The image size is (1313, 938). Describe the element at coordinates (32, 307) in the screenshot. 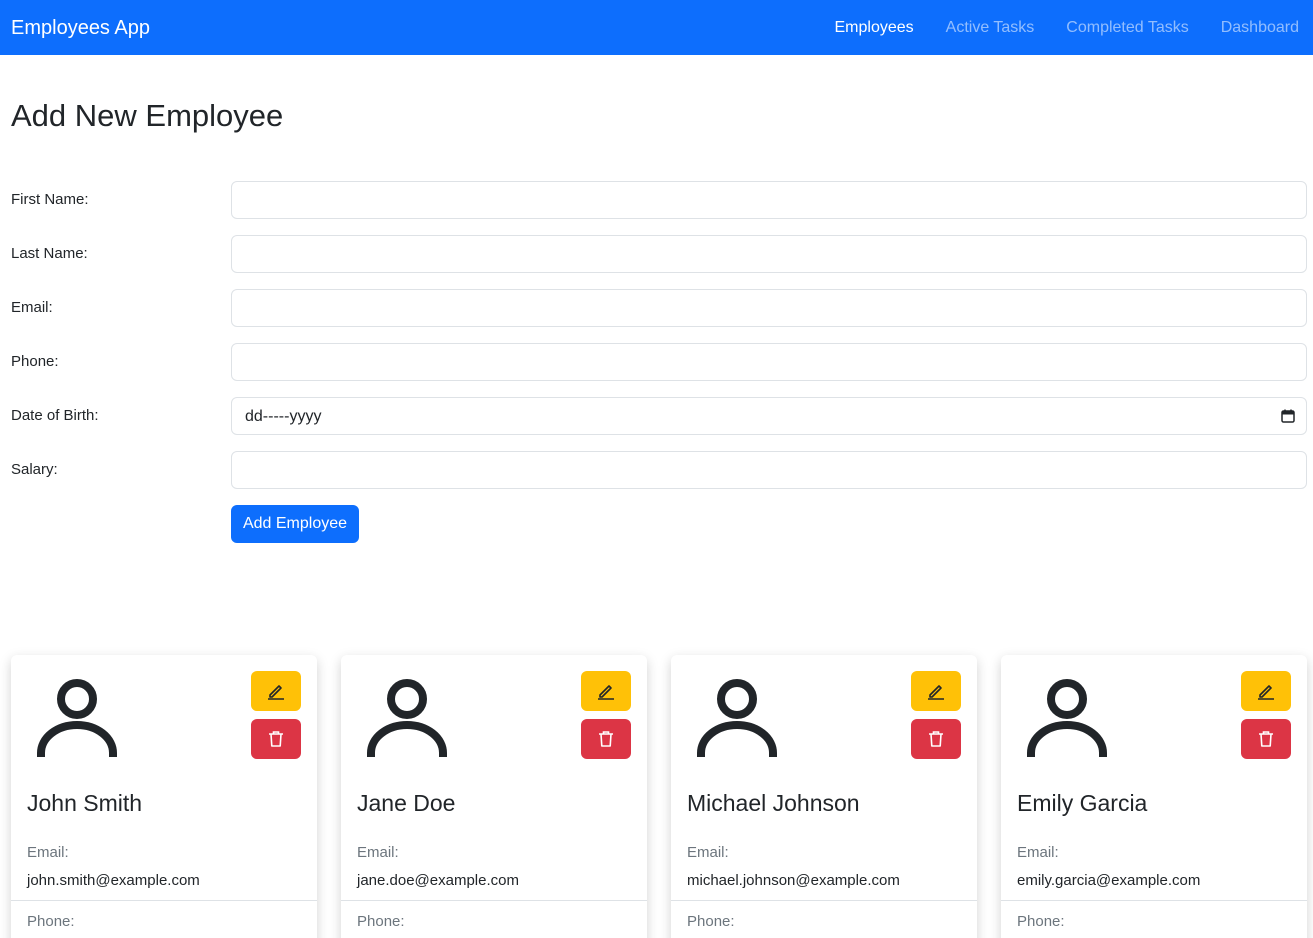

I see `email-label: Email:` at that location.